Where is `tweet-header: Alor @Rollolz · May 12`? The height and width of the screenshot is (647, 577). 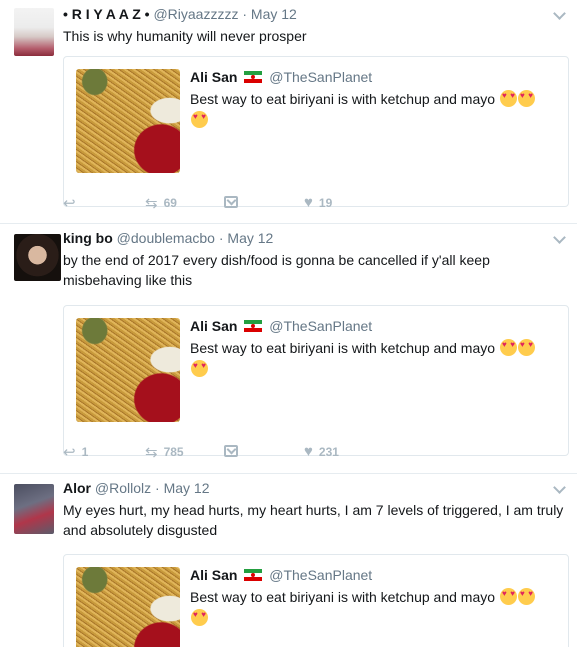
tweet-header: Alor @Rollolz · May 12 is located at coordinates (136, 488).